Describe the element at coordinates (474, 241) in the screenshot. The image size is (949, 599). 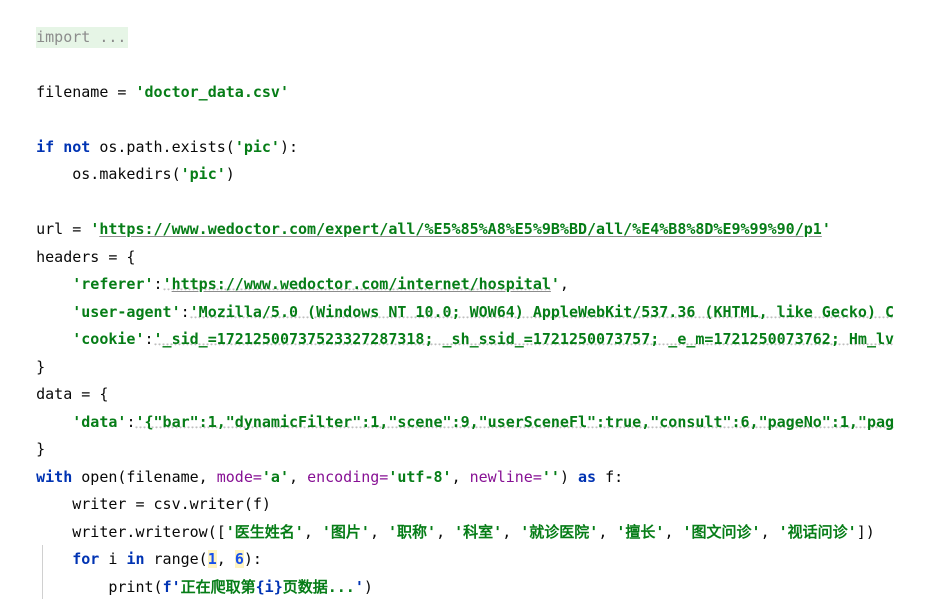
I see `code-line-headers-open: headers = {` at that location.